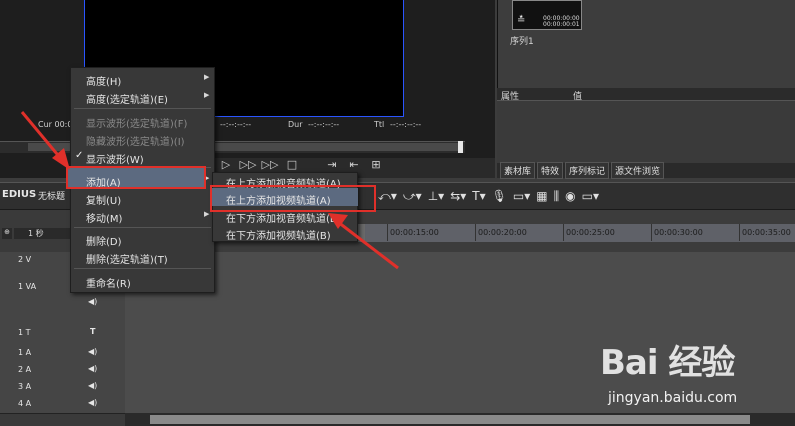 The width and height of the screenshot is (795, 426). Describe the element at coordinates (363, 241) in the screenshot. I see `arrow-to-submenu` at that location.